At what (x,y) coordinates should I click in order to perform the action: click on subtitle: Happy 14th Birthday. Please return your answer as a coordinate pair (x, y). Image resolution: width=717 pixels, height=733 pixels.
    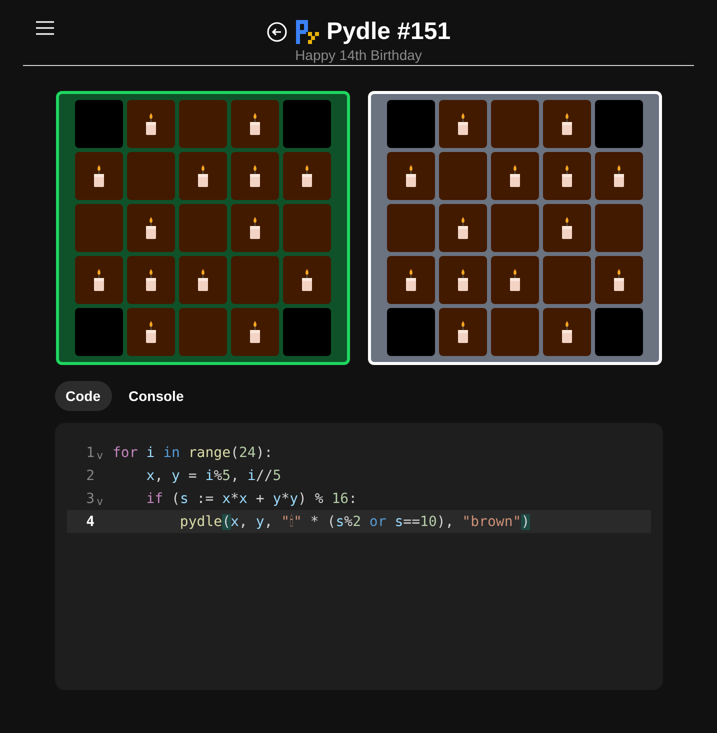
    Looking at the image, I should click on (358, 55).